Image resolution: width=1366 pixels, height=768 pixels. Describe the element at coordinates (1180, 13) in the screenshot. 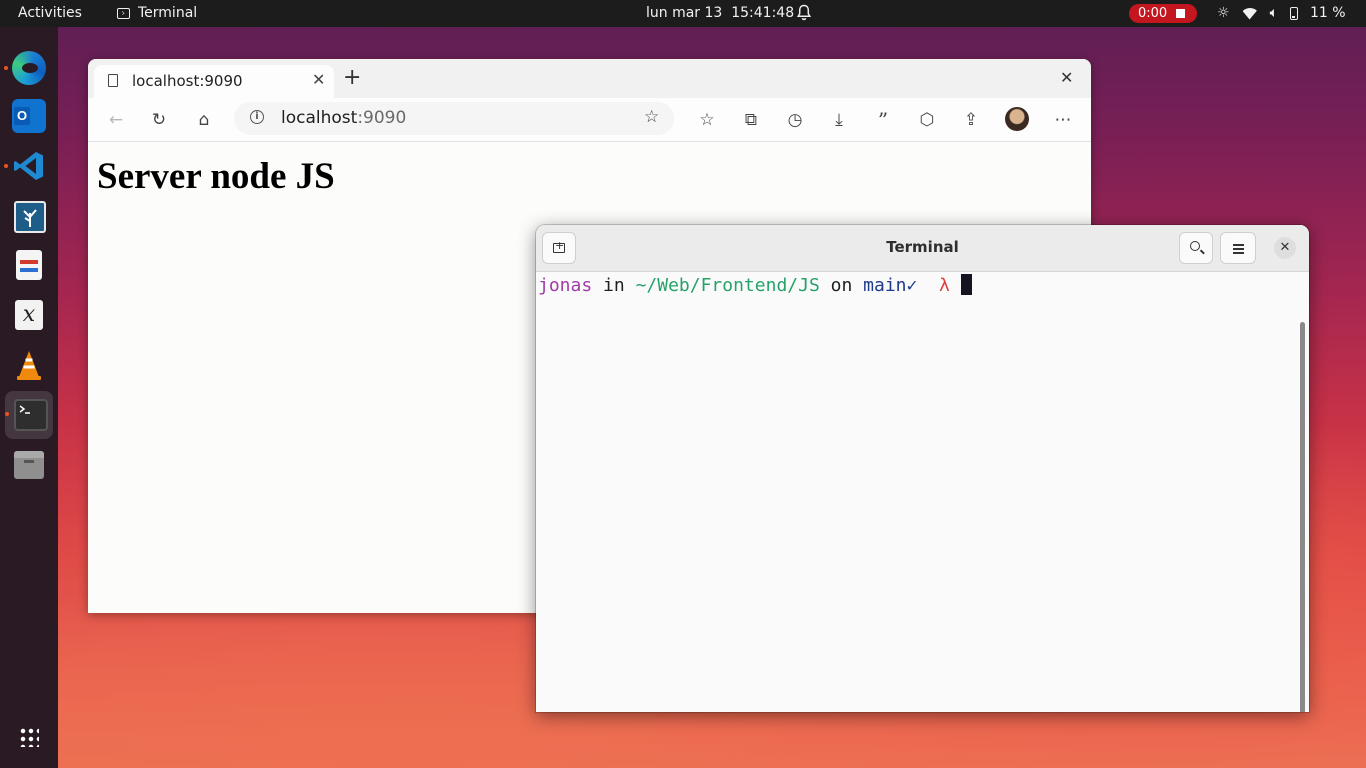

I see `stop-icon` at that location.